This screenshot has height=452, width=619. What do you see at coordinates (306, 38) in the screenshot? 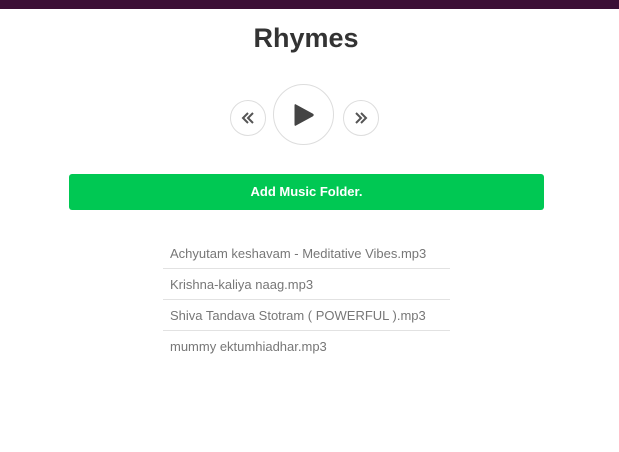
I see `page-title: Rhymes` at bounding box center [306, 38].